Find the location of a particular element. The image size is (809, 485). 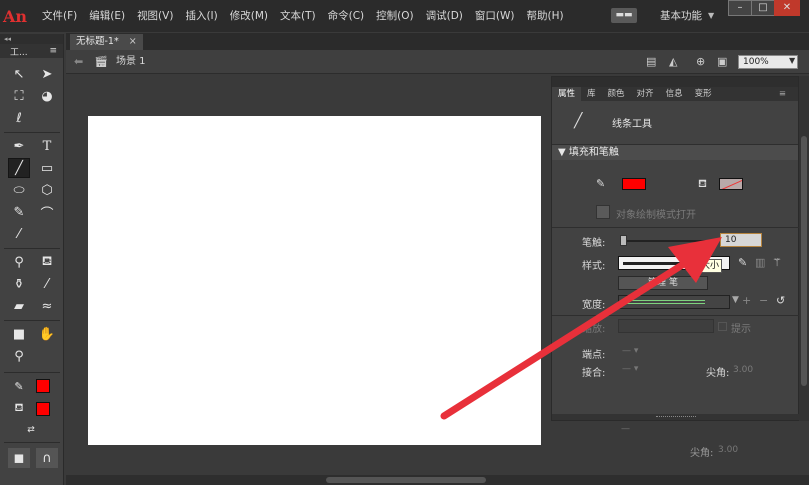

tools-panel-collapse: ◂◂ is located at coordinates (31, 39).